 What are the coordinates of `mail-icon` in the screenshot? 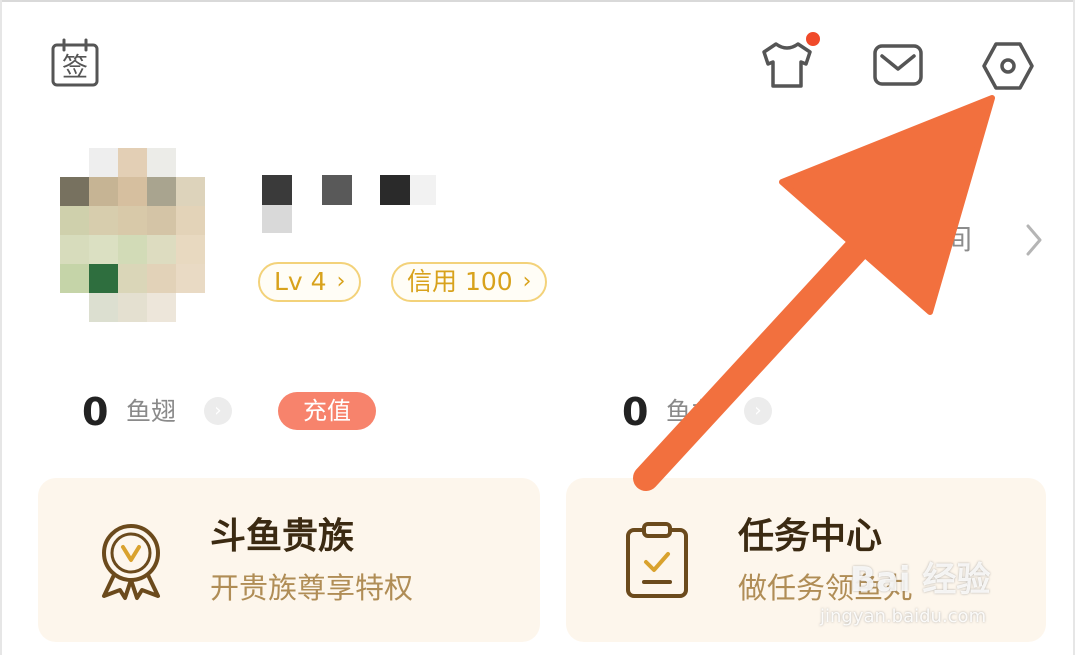 It's located at (898, 65).